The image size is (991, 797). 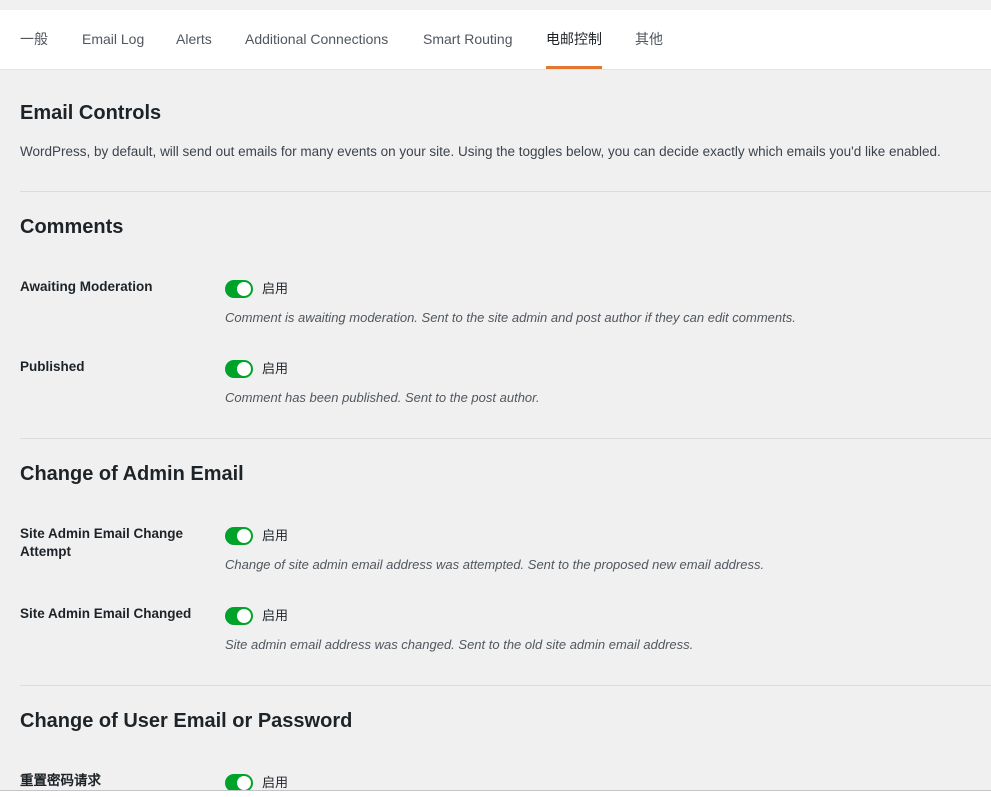 I want to click on tab-general: 一般, so click(x=34, y=39).